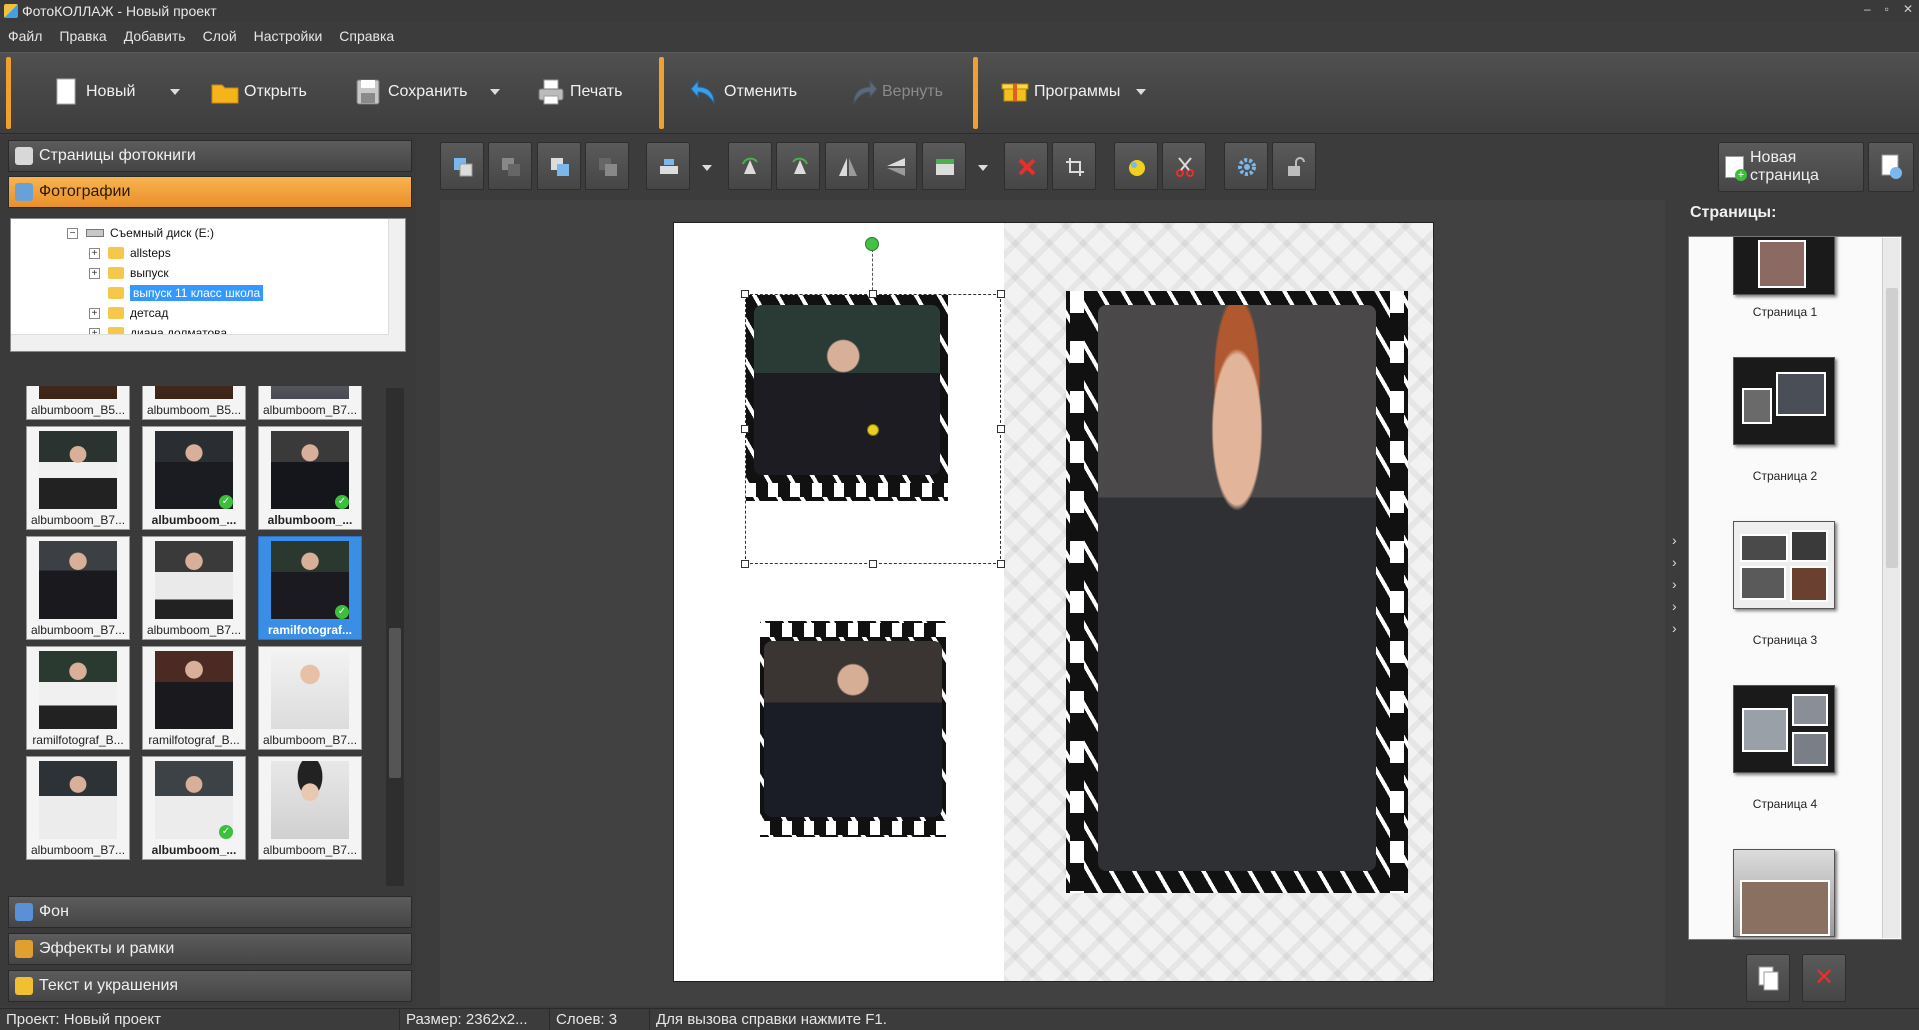  Describe the element at coordinates (983, 168) in the screenshot. I see `fit-dropdown-icon` at that location.